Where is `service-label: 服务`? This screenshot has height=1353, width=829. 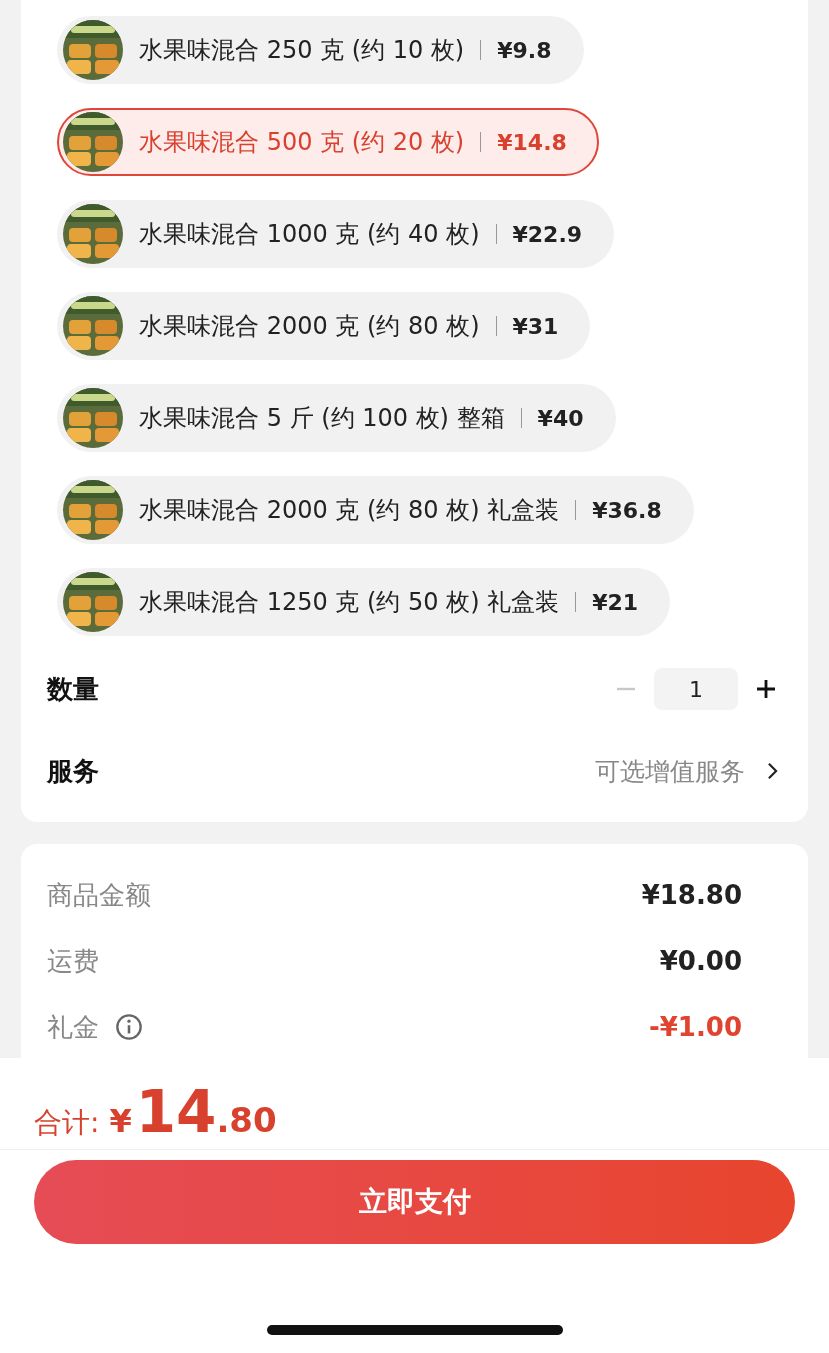
service-label: 服务 is located at coordinates (73, 771).